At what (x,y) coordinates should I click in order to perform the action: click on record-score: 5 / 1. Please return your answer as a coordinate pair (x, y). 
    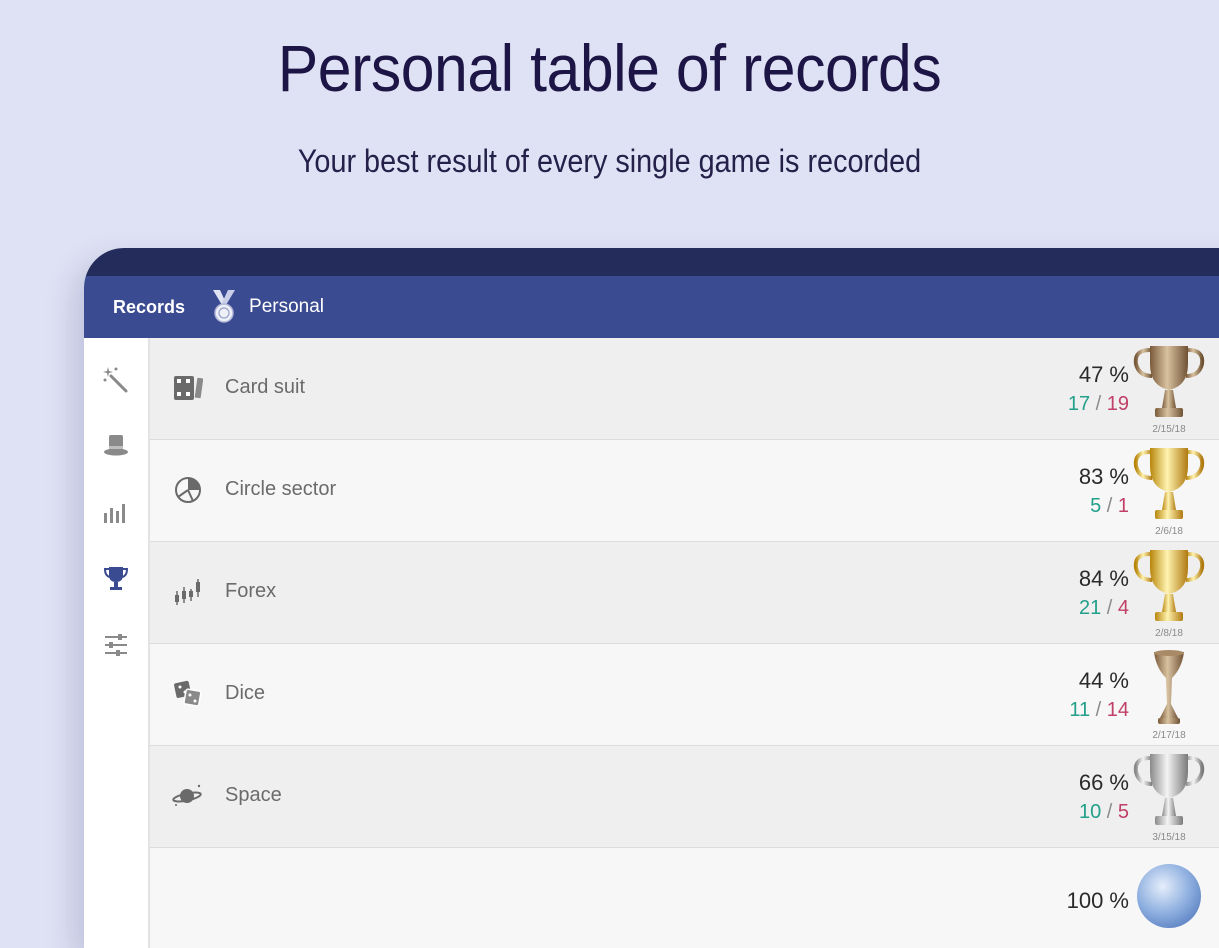
    Looking at the image, I should click on (1109, 506).